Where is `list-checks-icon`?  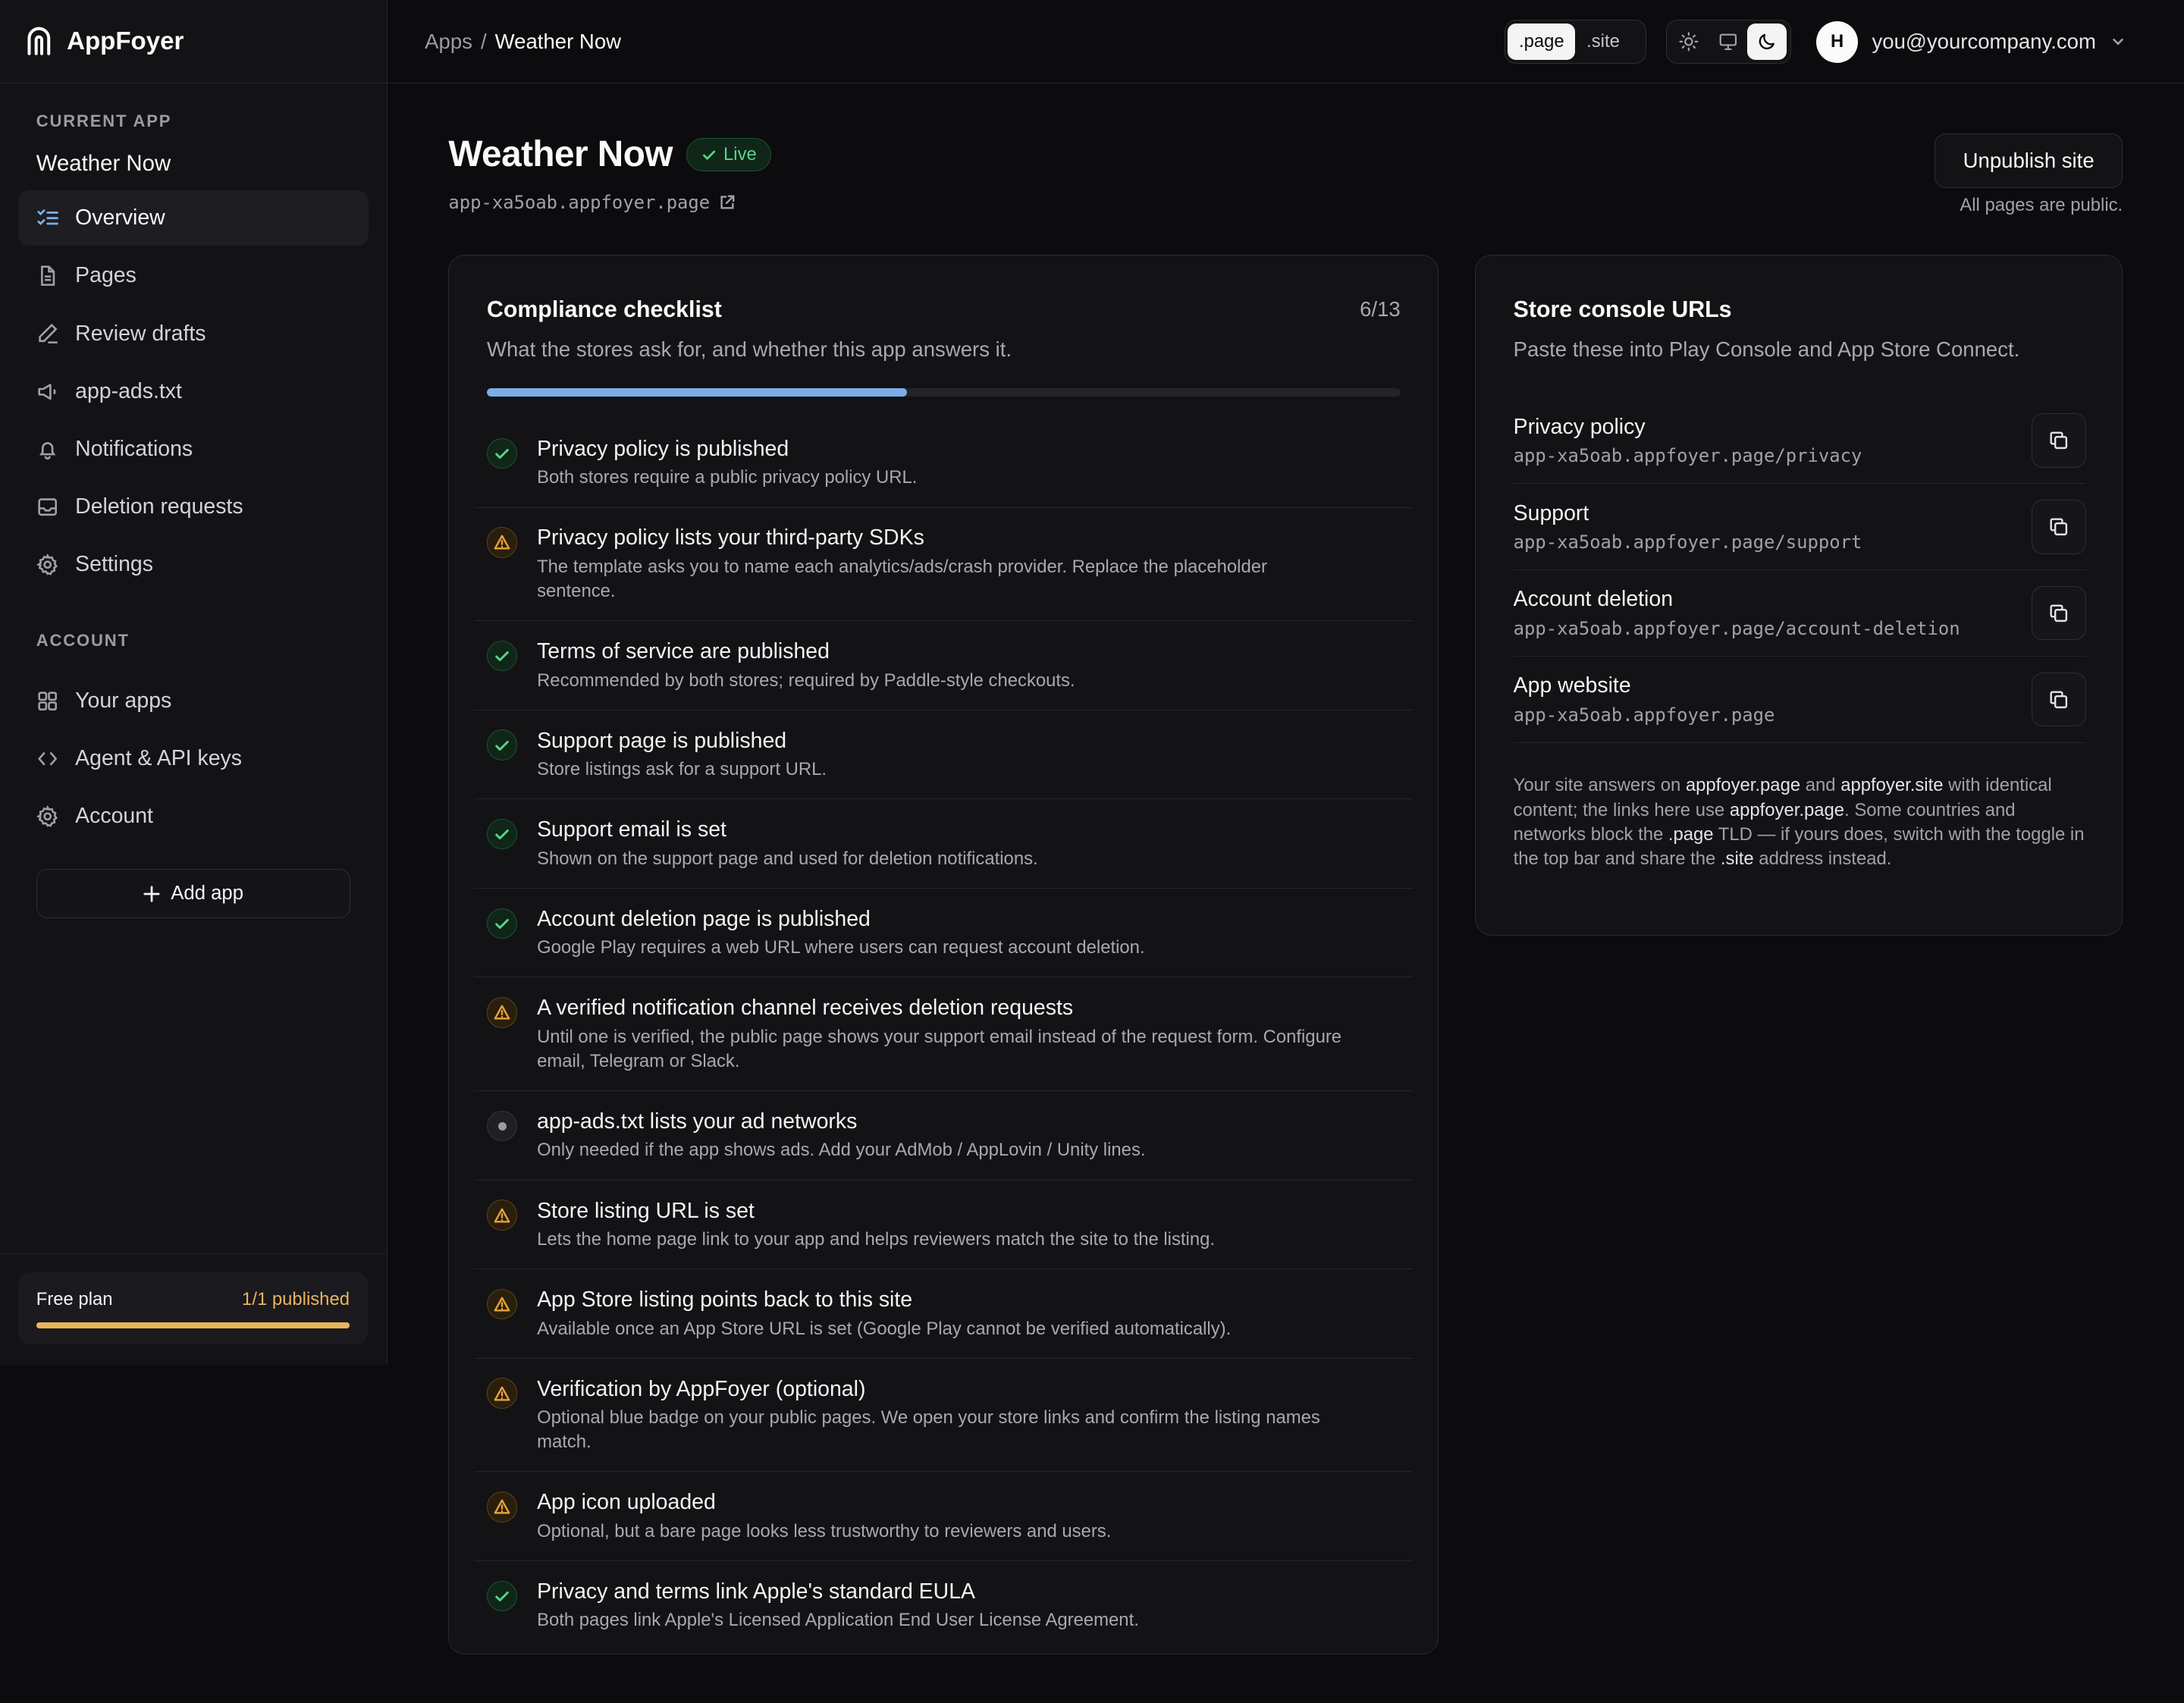
list-checks-icon is located at coordinates (47, 217).